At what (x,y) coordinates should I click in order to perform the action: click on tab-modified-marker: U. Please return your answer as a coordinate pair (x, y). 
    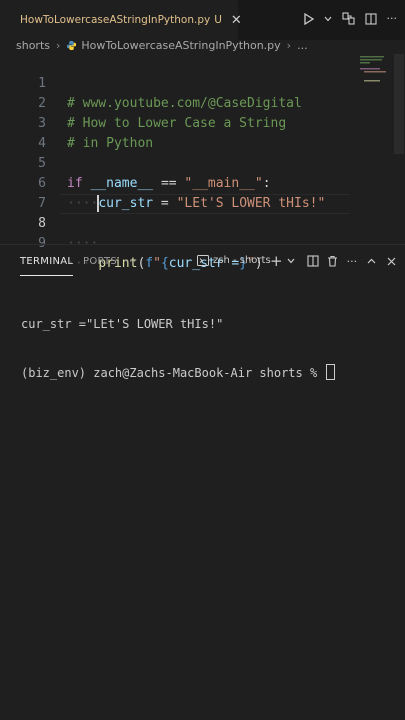
    Looking at the image, I should click on (218, 20).